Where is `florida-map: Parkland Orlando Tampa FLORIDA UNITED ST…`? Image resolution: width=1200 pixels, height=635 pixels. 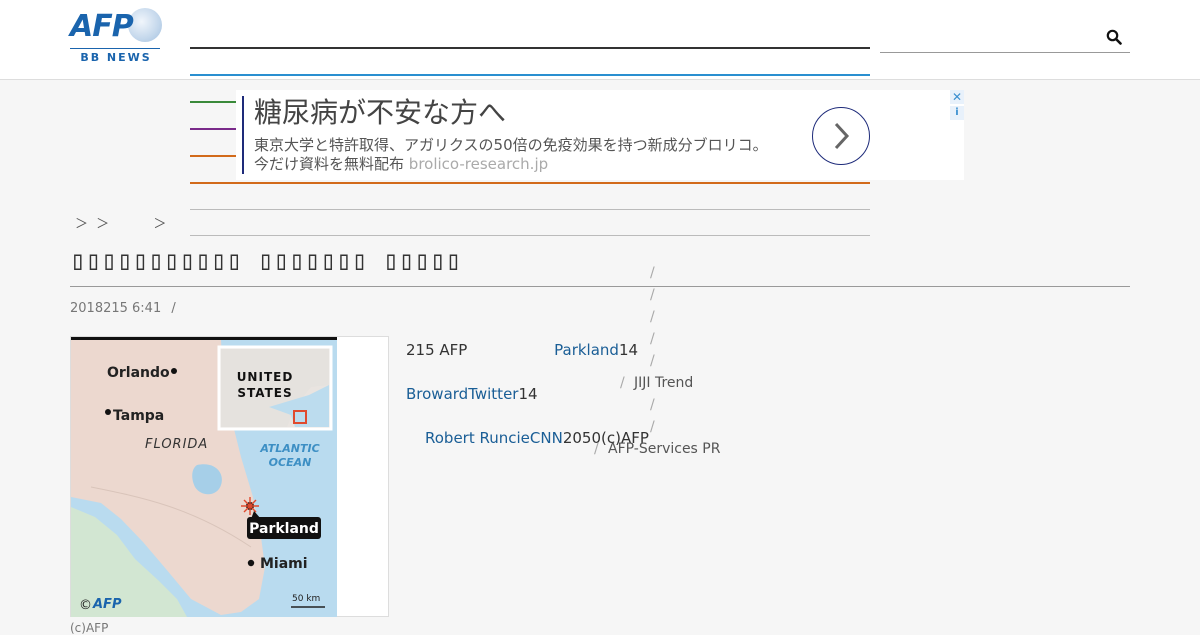 florida-map: Parkland Orlando Tampa FLORIDA UNITED ST… is located at coordinates (204, 477).